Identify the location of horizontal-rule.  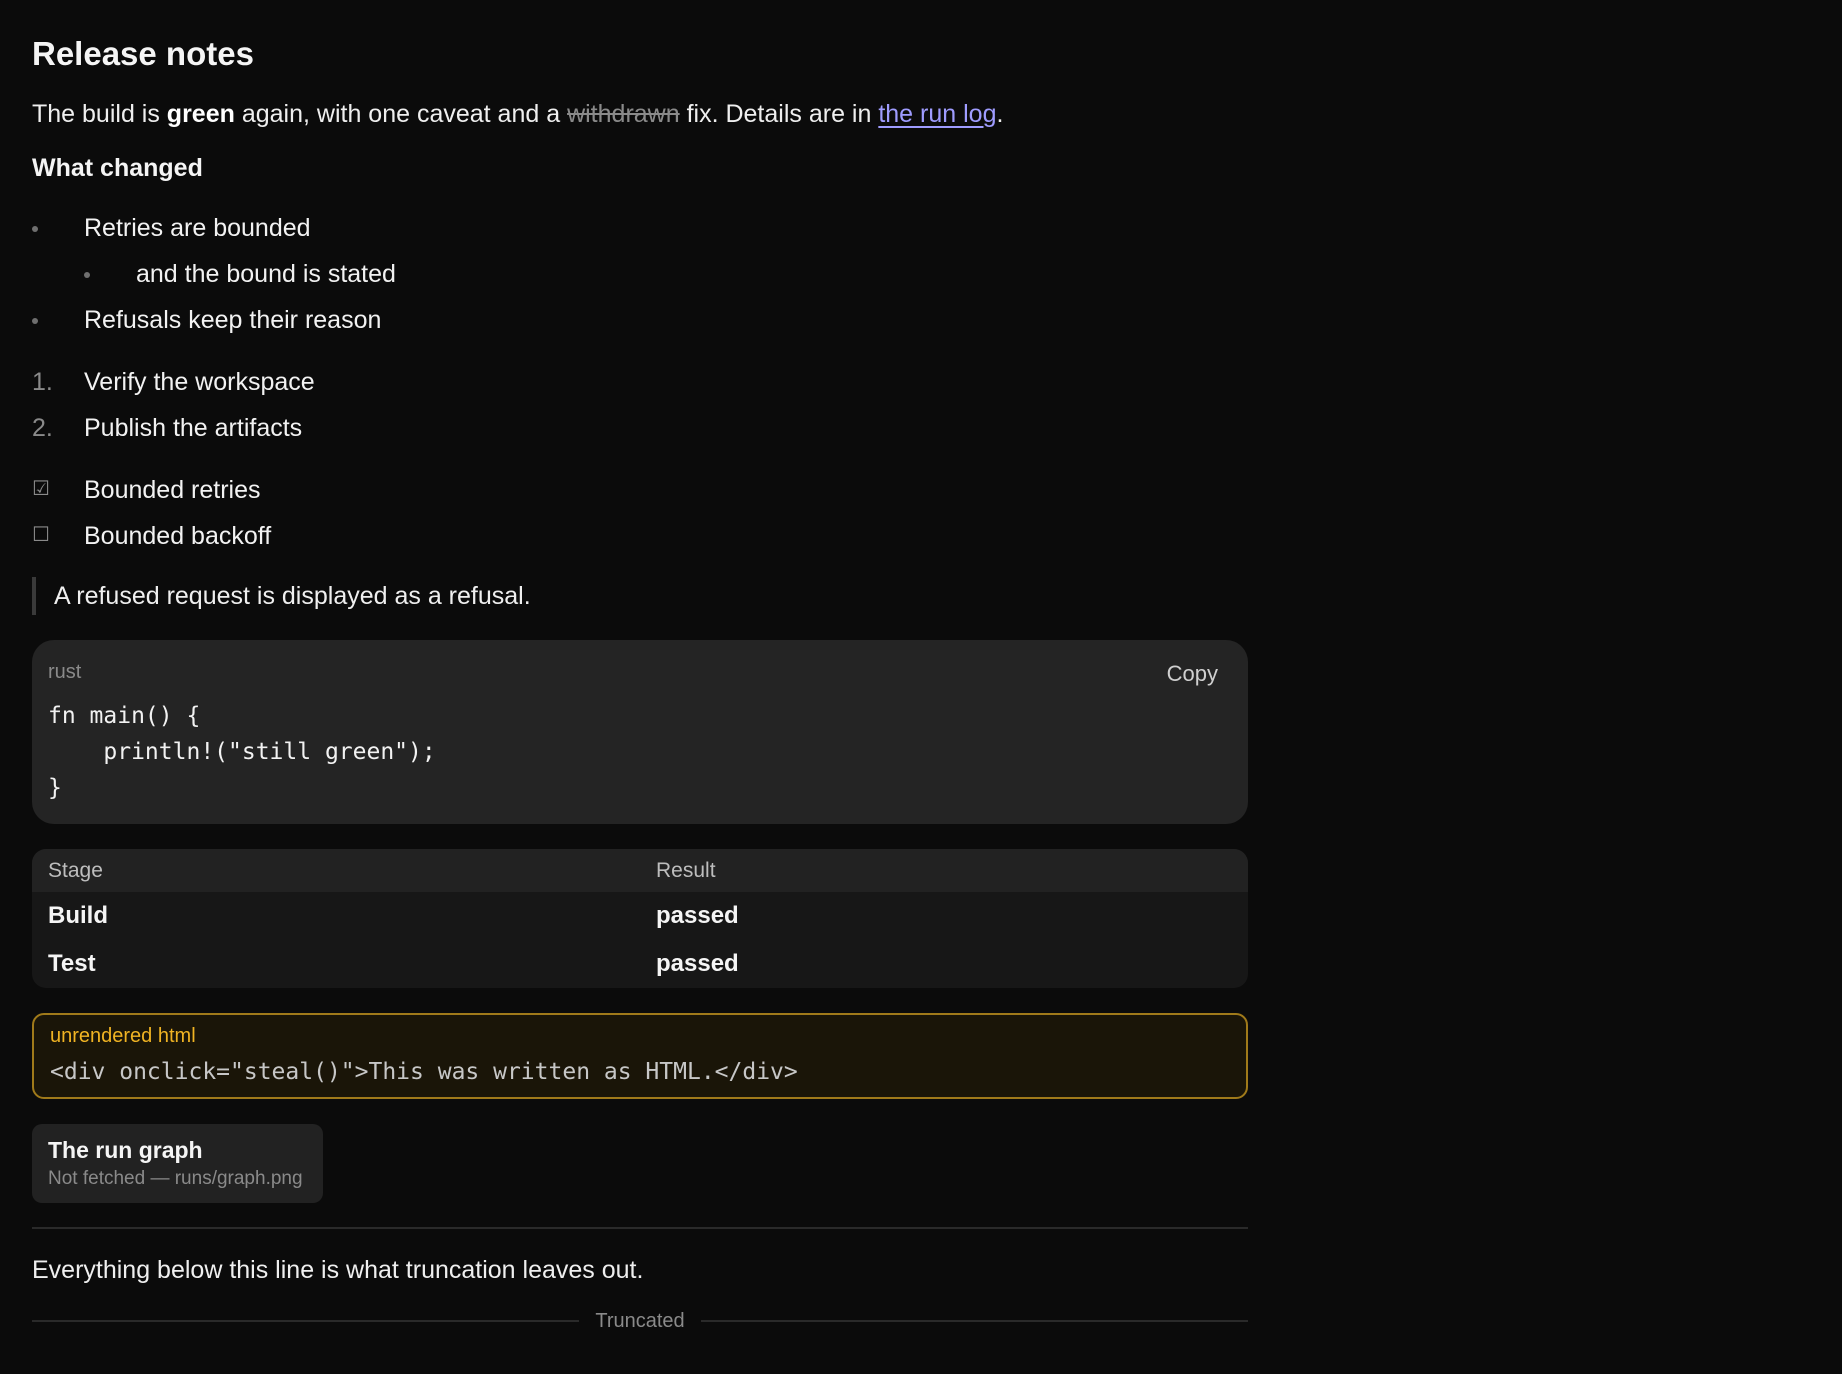
(640, 1228).